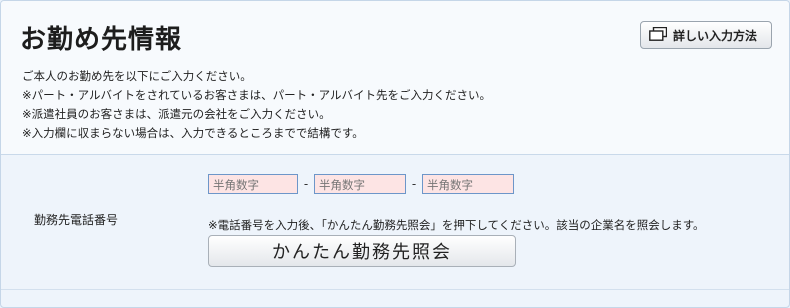 This screenshot has width=790, height=308. I want to click on divider, so click(395, 289).